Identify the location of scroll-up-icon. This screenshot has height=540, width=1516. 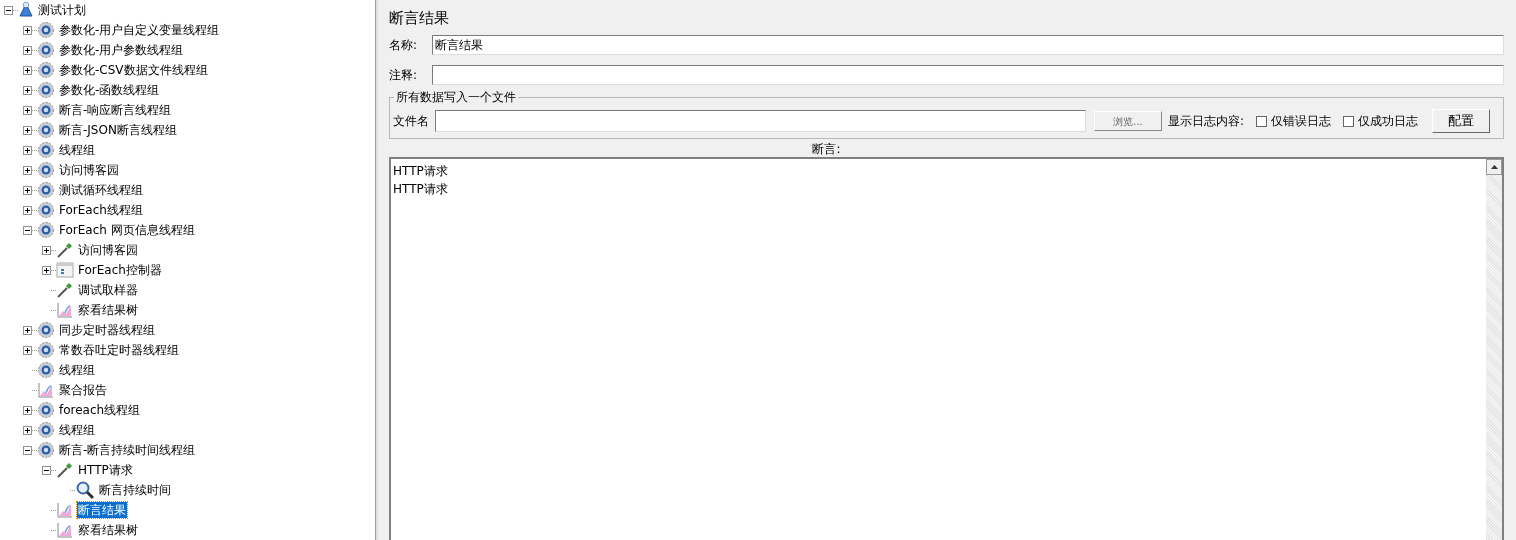
(1494, 167).